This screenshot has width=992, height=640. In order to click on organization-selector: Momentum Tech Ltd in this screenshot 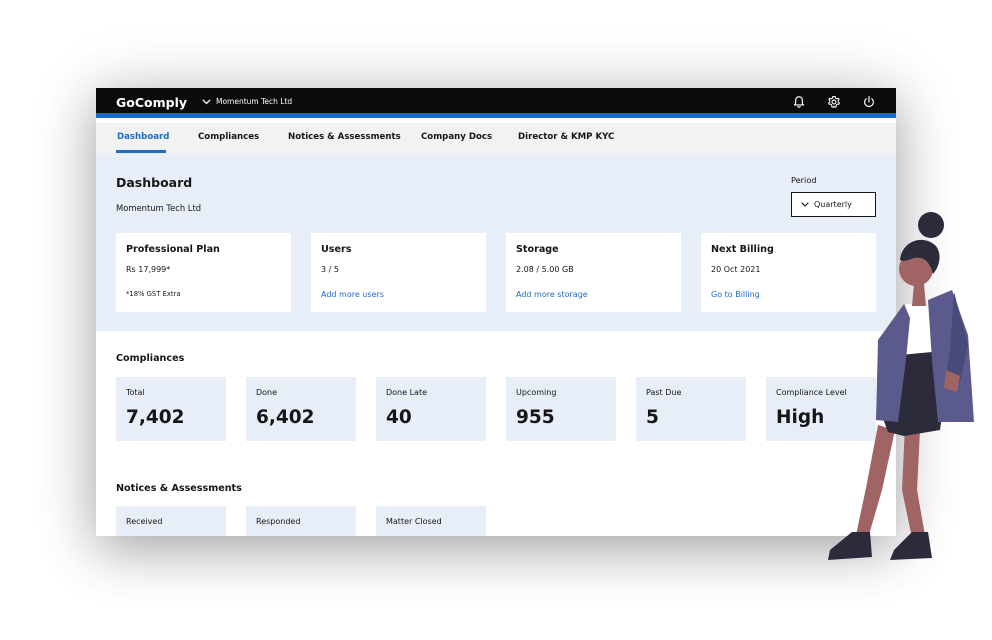, I will do `click(247, 101)`.